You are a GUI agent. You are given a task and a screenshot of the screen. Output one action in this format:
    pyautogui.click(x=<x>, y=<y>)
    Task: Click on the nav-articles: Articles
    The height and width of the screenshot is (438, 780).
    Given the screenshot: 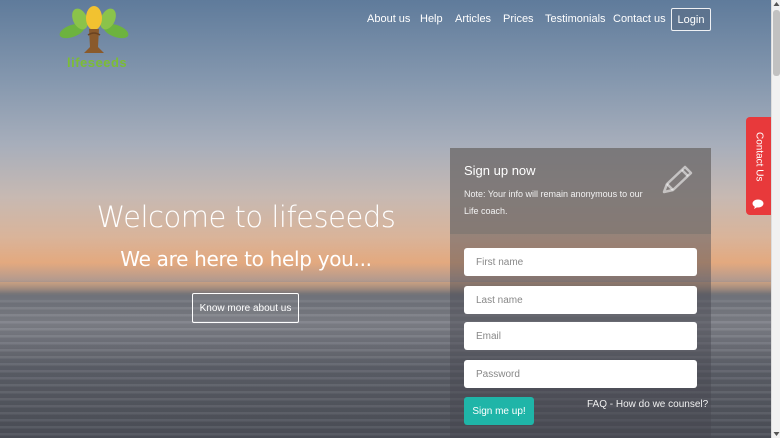 What is the action you would take?
    pyautogui.click(x=473, y=19)
    